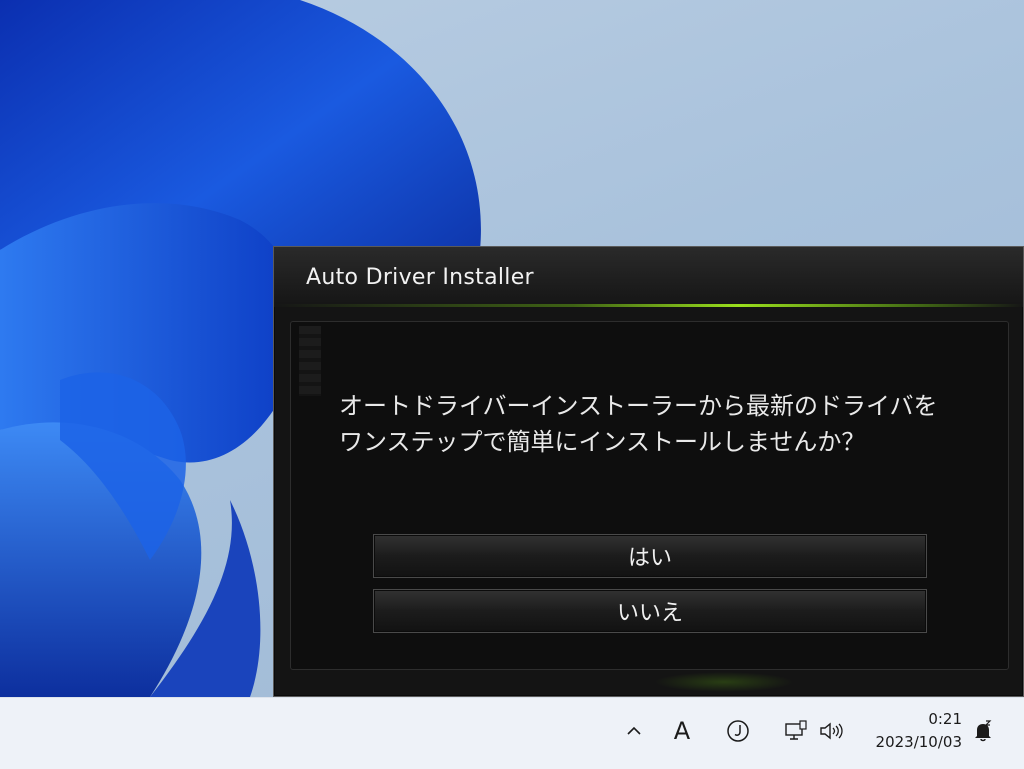 Image resolution: width=1024 pixels, height=769 pixels. What do you see at coordinates (634, 731) in the screenshot?
I see `show-hidden-icons-chevron-up-icon` at bounding box center [634, 731].